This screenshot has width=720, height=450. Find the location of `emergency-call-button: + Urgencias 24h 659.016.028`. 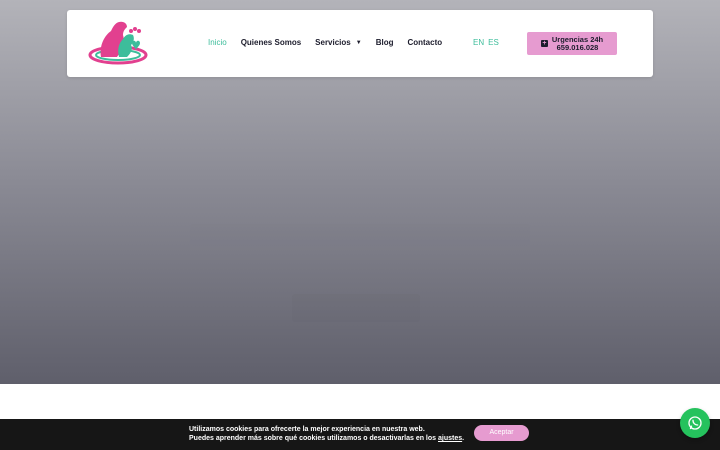

emergency-call-button: + Urgencias 24h 659.016.028 is located at coordinates (572, 43).